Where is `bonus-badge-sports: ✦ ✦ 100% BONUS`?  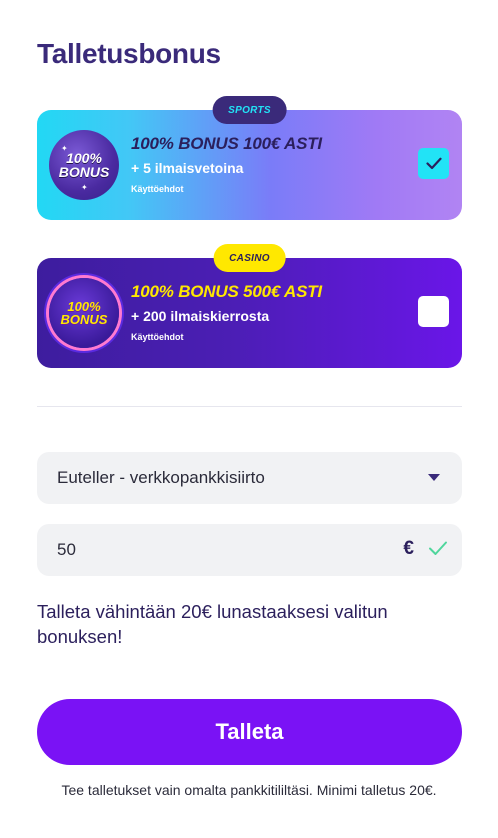 bonus-badge-sports: ✦ ✦ 100% BONUS is located at coordinates (84, 165).